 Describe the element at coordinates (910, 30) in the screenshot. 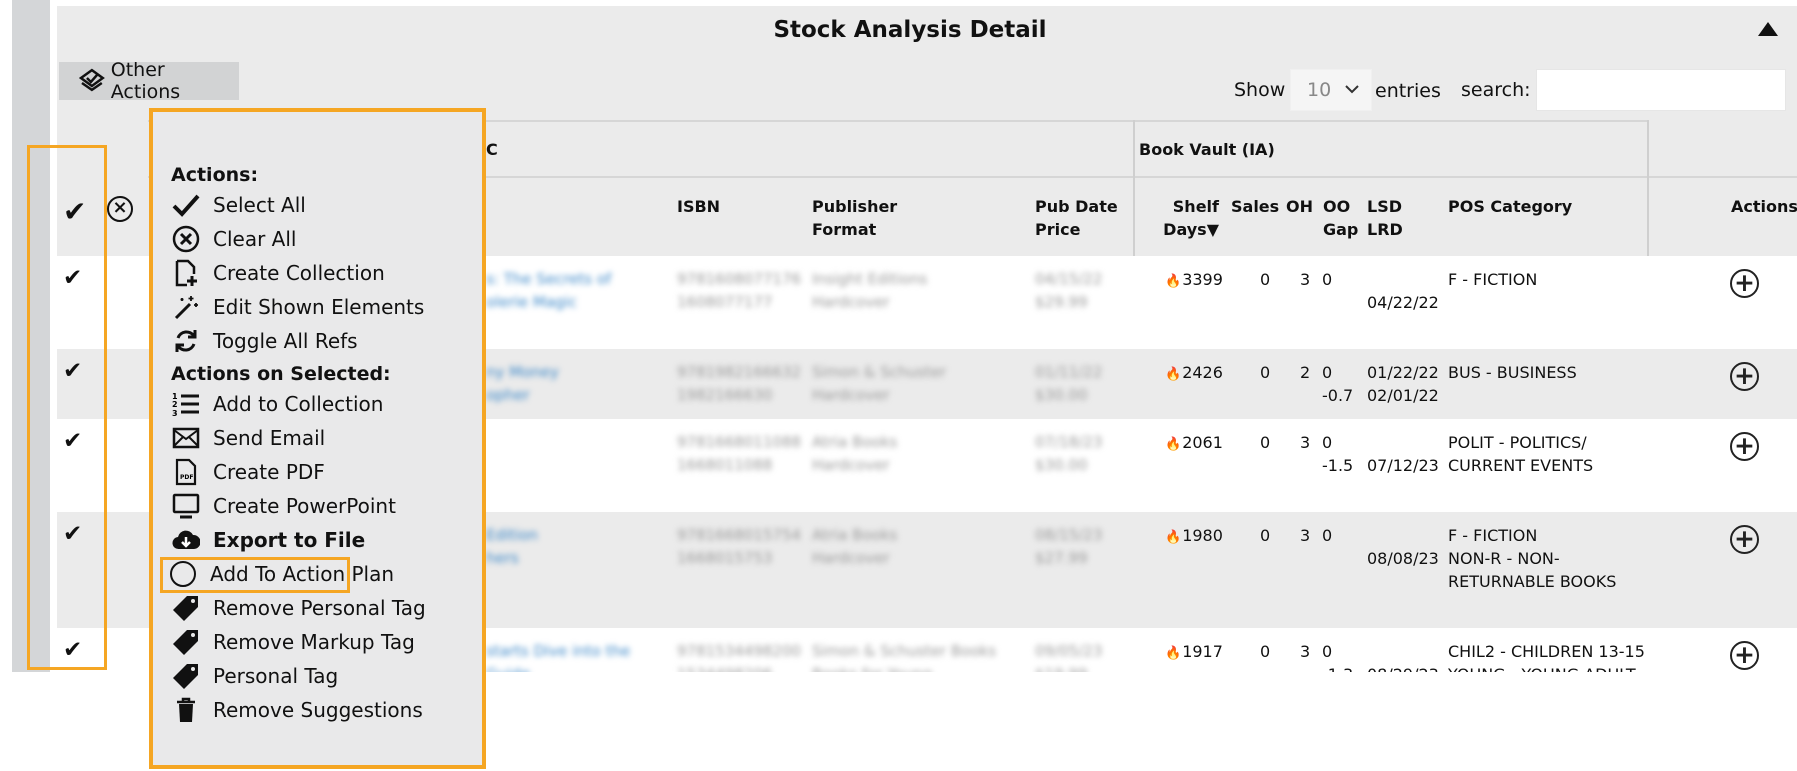

I see `panel-title: Stock Analysis Detail` at that location.